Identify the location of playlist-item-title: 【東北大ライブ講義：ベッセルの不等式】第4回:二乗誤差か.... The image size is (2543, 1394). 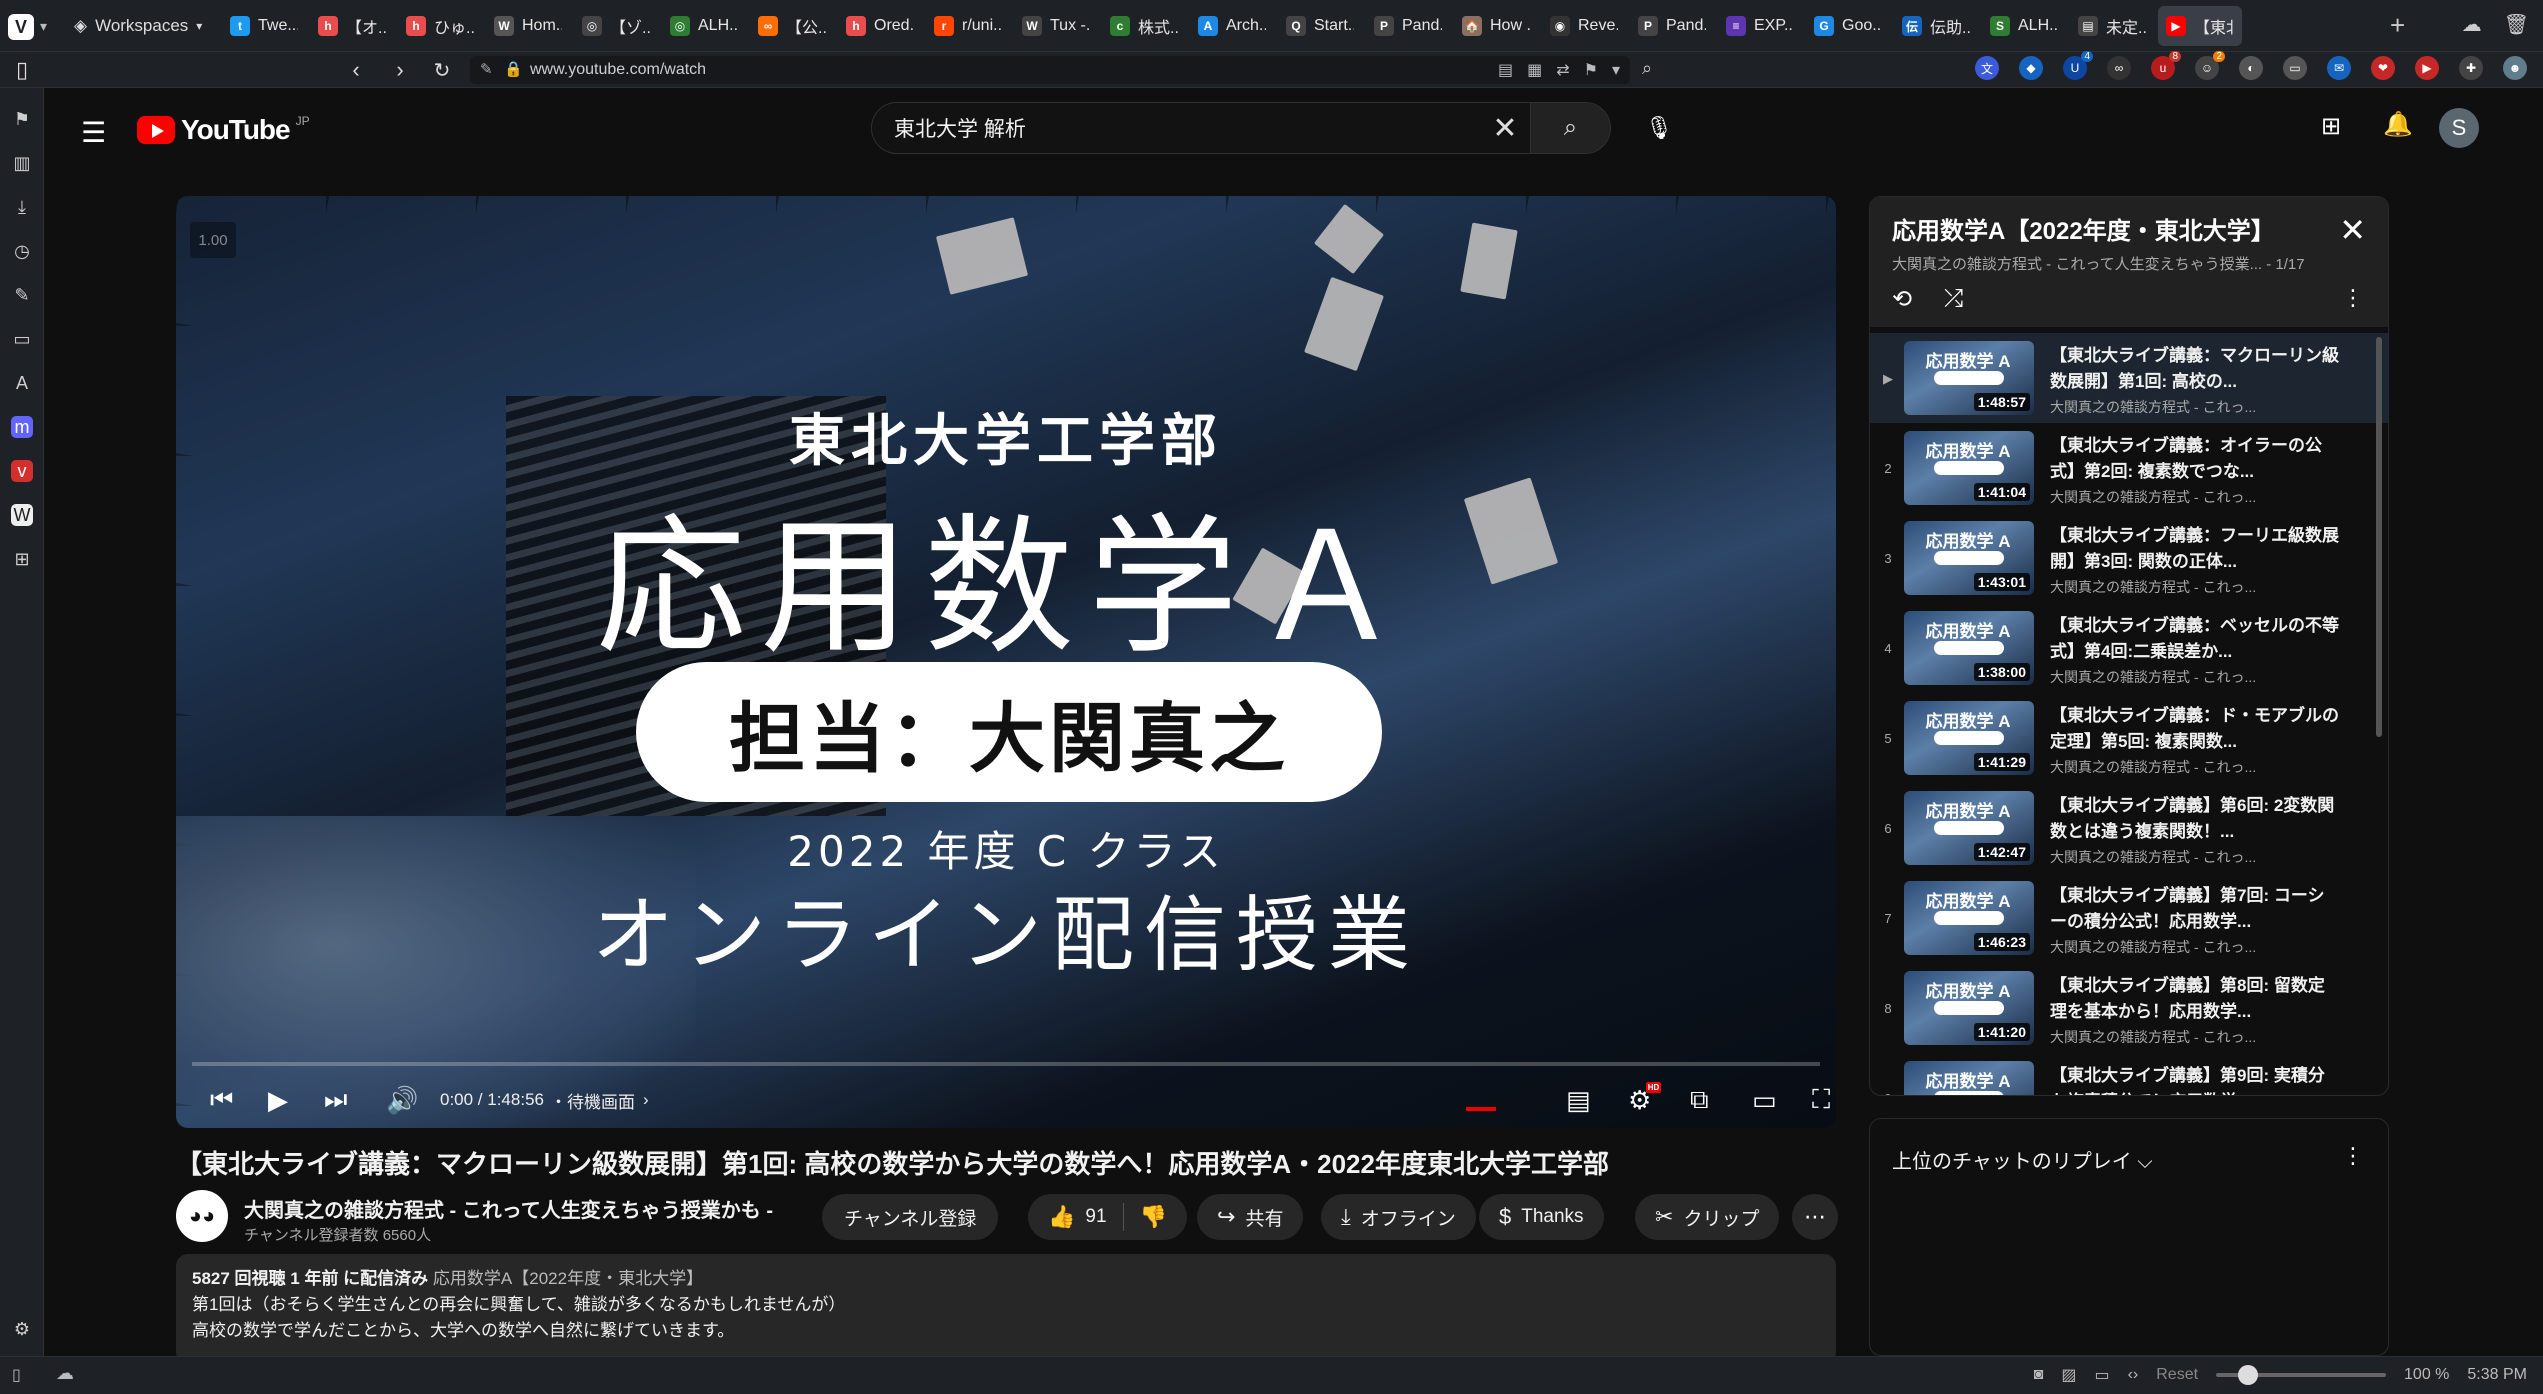
(2195, 639).